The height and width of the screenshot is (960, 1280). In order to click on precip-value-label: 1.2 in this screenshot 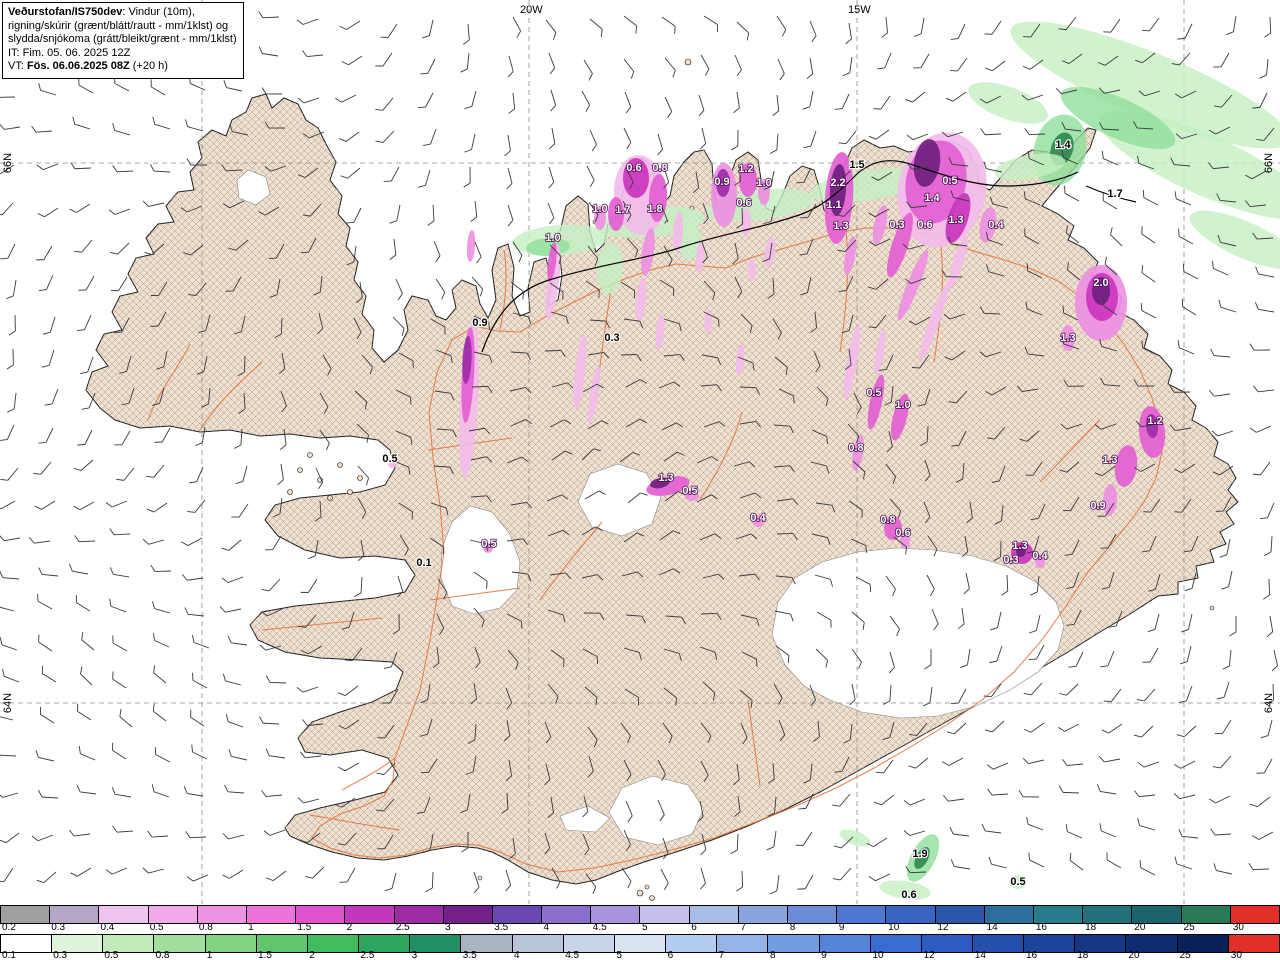, I will do `click(1154, 421)`.